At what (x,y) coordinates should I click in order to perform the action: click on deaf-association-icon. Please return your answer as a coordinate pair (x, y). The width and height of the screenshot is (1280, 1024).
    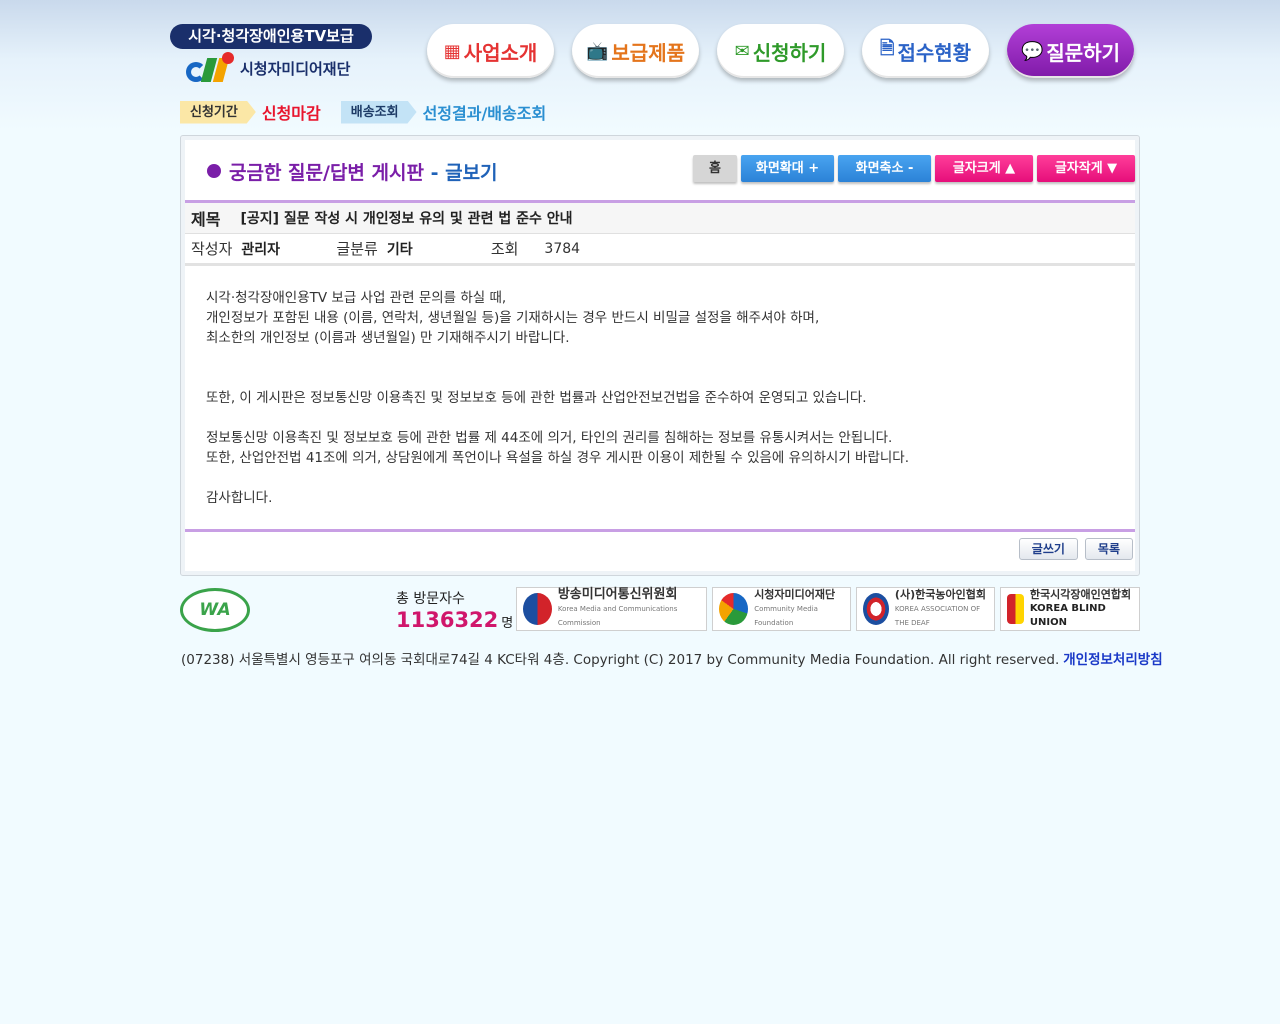
    Looking at the image, I should click on (876, 609).